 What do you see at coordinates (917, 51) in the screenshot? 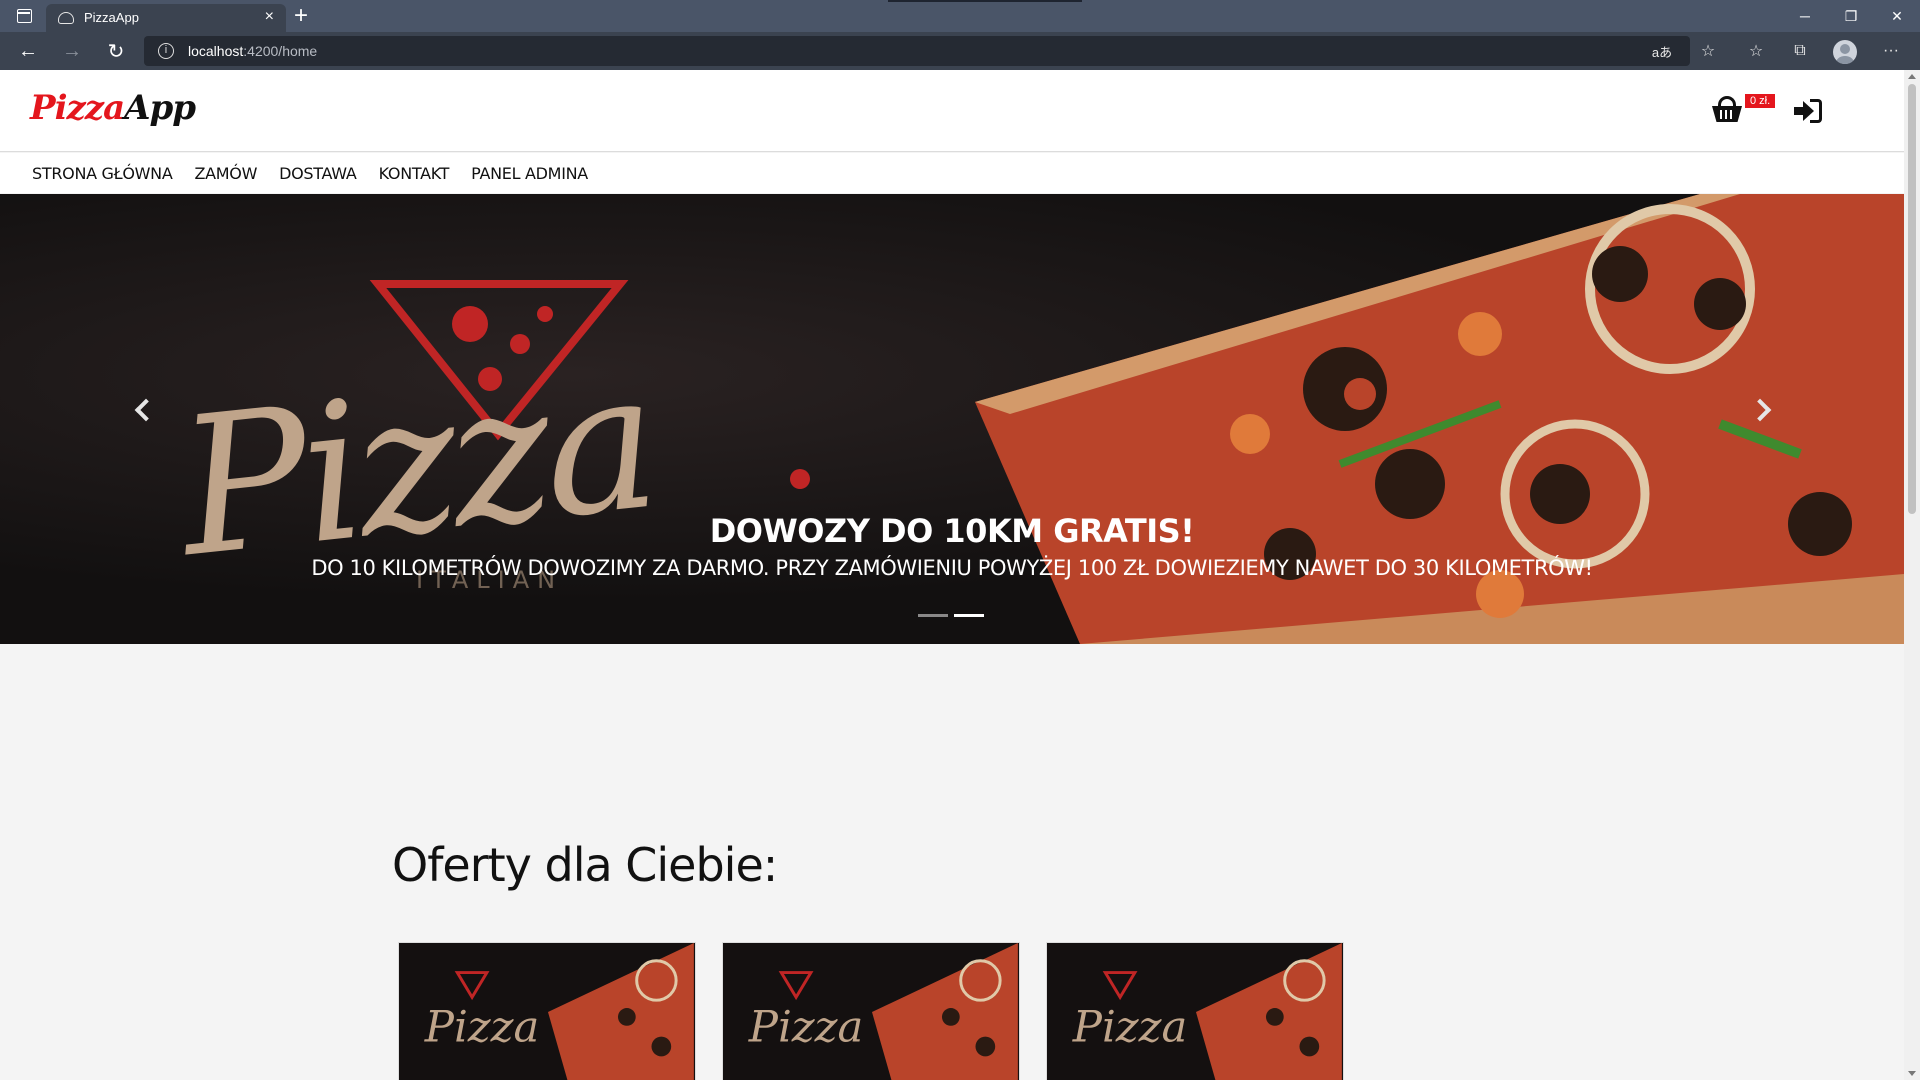
I see `address-bar: i localhost:4200/home aあ` at bounding box center [917, 51].